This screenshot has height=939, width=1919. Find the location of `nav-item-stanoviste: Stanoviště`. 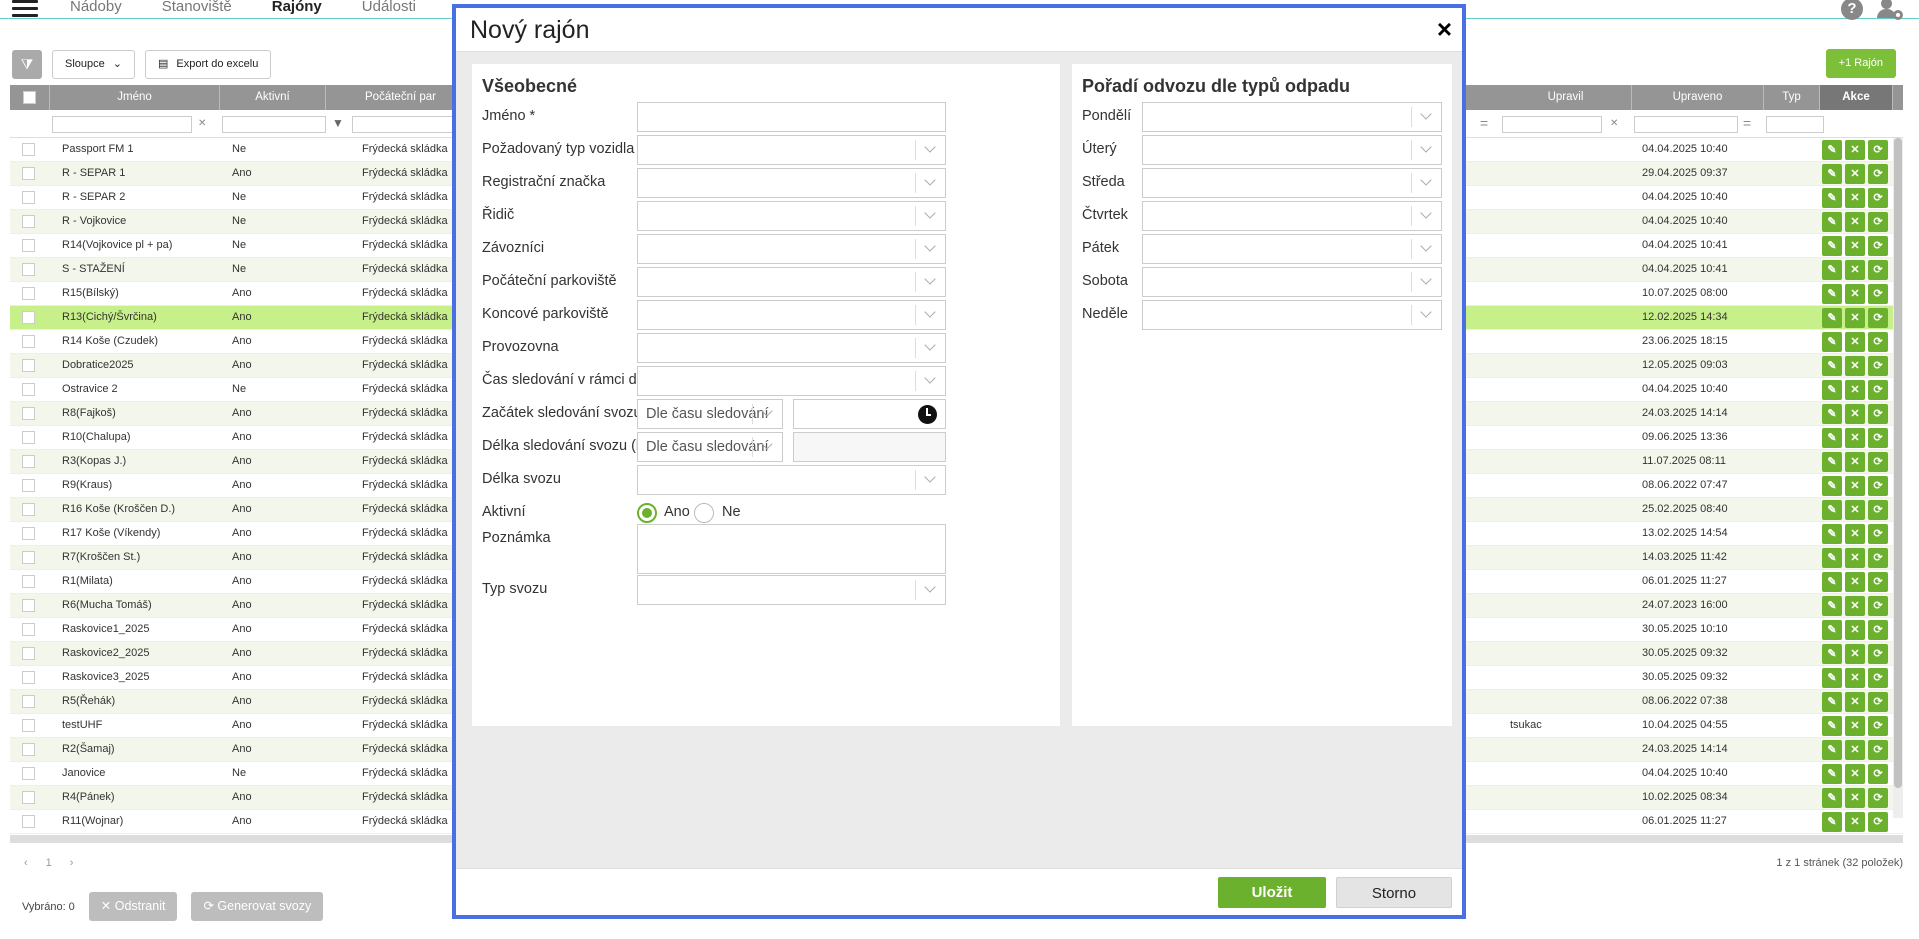

nav-item-stanoviste: Stanoviště is located at coordinates (197, 7).